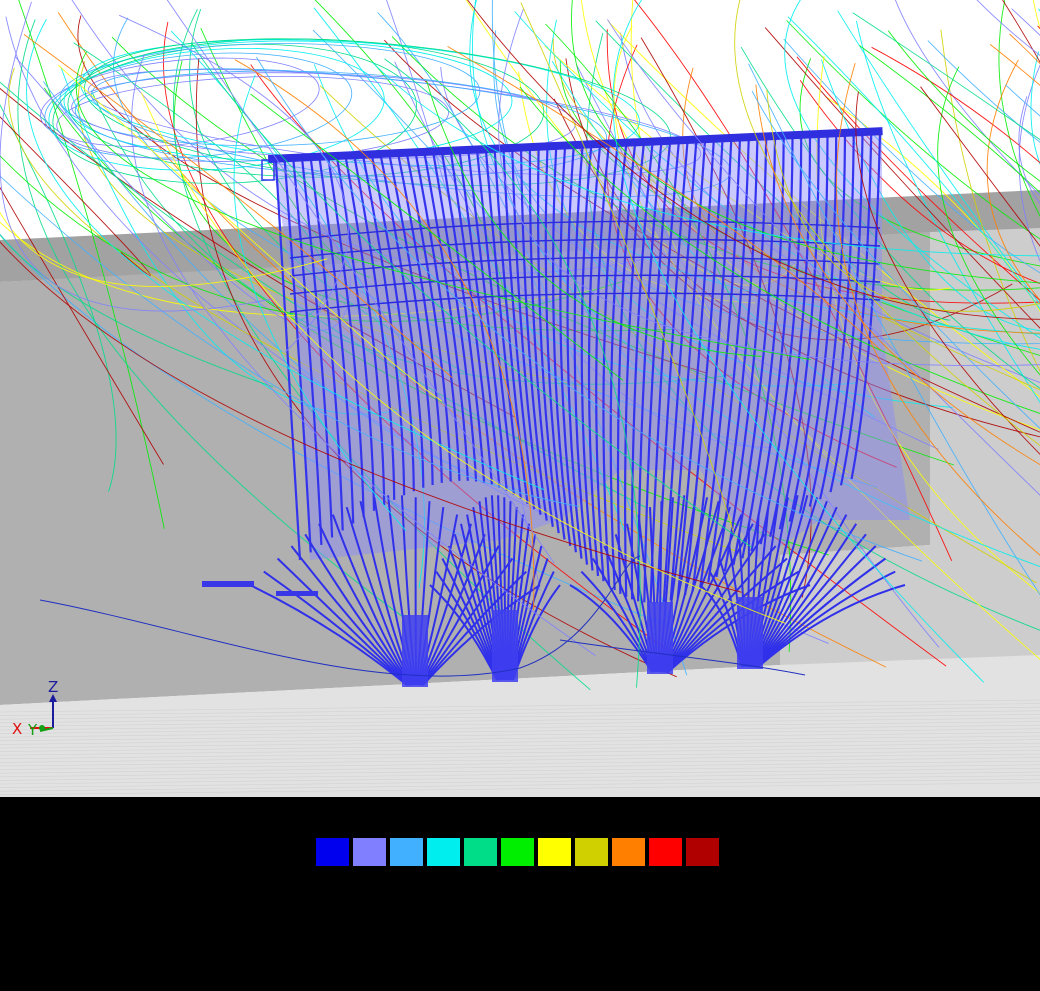 Image resolution: width=1040 pixels, height=991 pixels. I want to click on z-axis-label: Z, so click(53, 687).